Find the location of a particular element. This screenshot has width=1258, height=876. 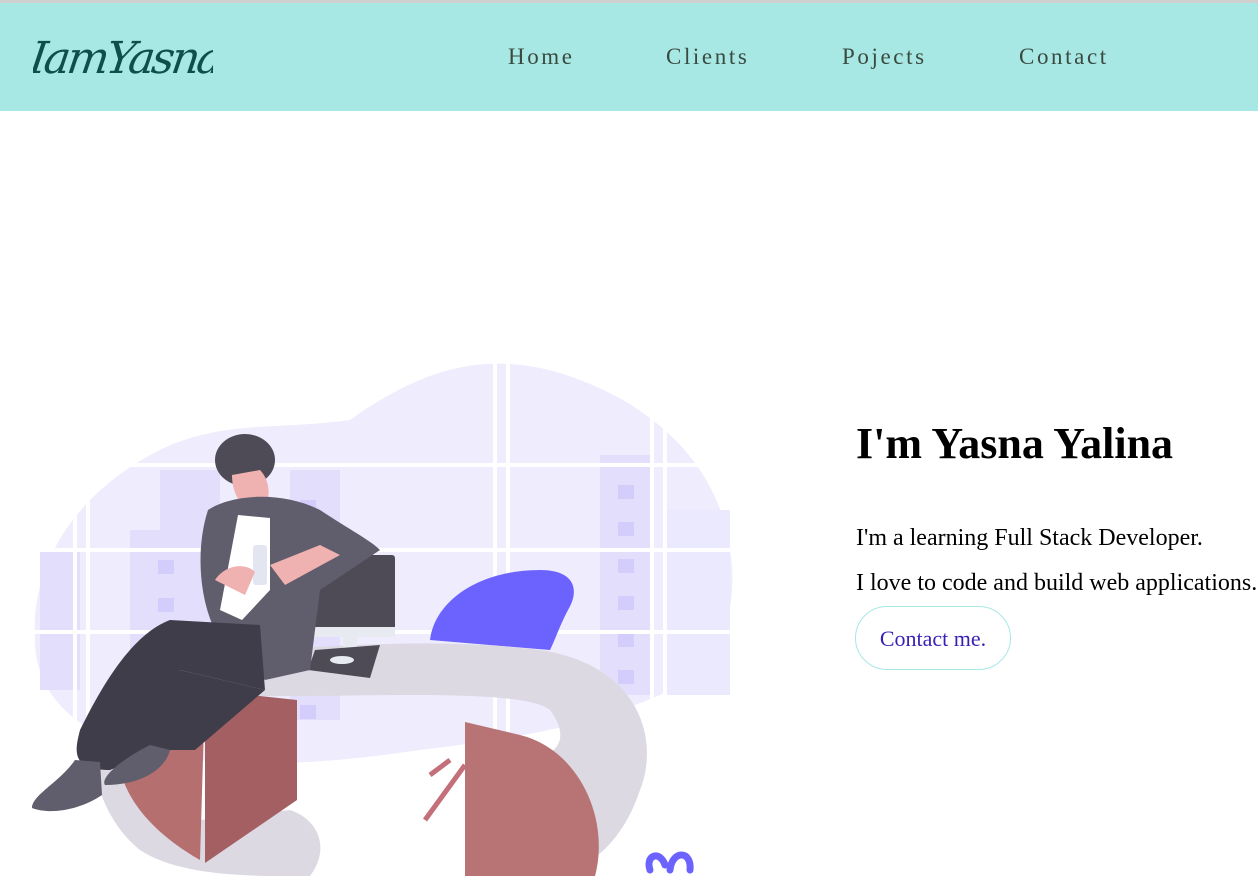

building-shape is located at coordinates (697, 602).